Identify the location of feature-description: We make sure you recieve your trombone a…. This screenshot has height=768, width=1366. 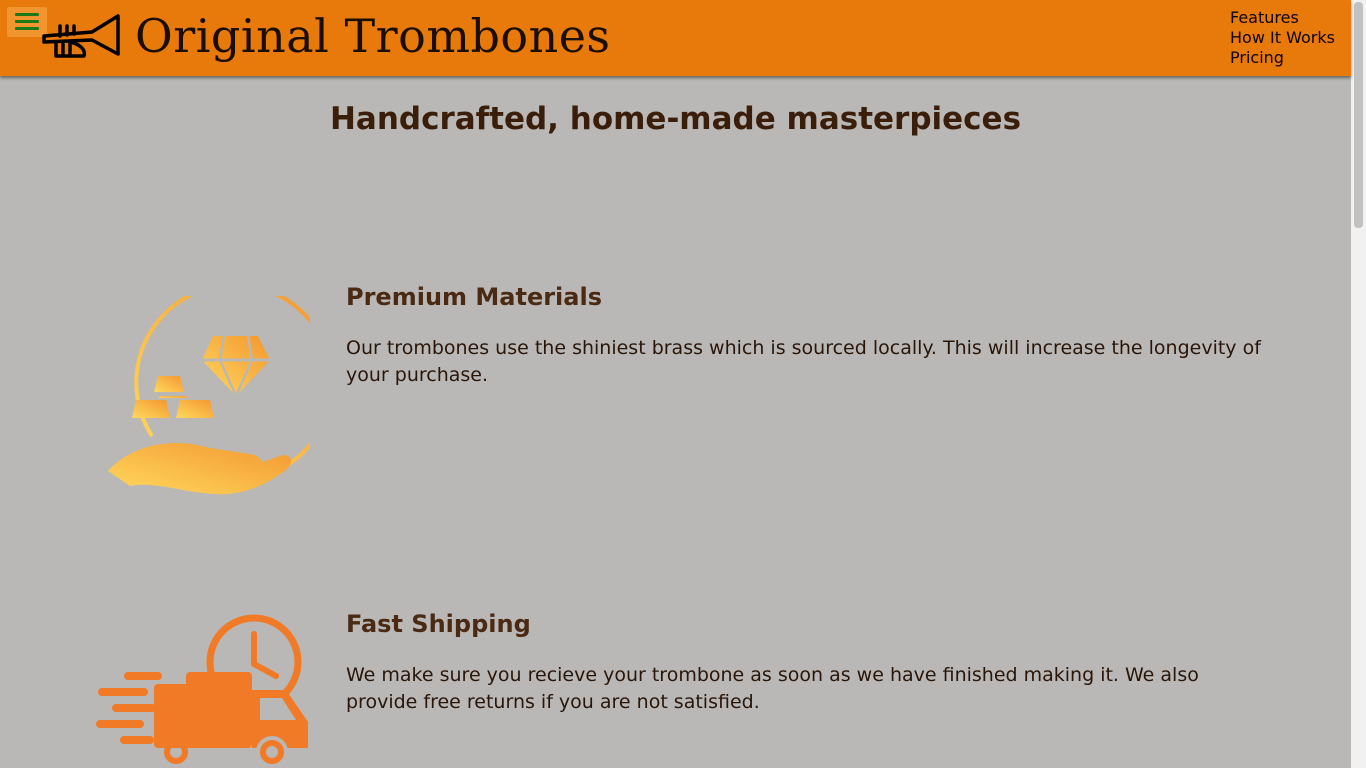
(772, 688).